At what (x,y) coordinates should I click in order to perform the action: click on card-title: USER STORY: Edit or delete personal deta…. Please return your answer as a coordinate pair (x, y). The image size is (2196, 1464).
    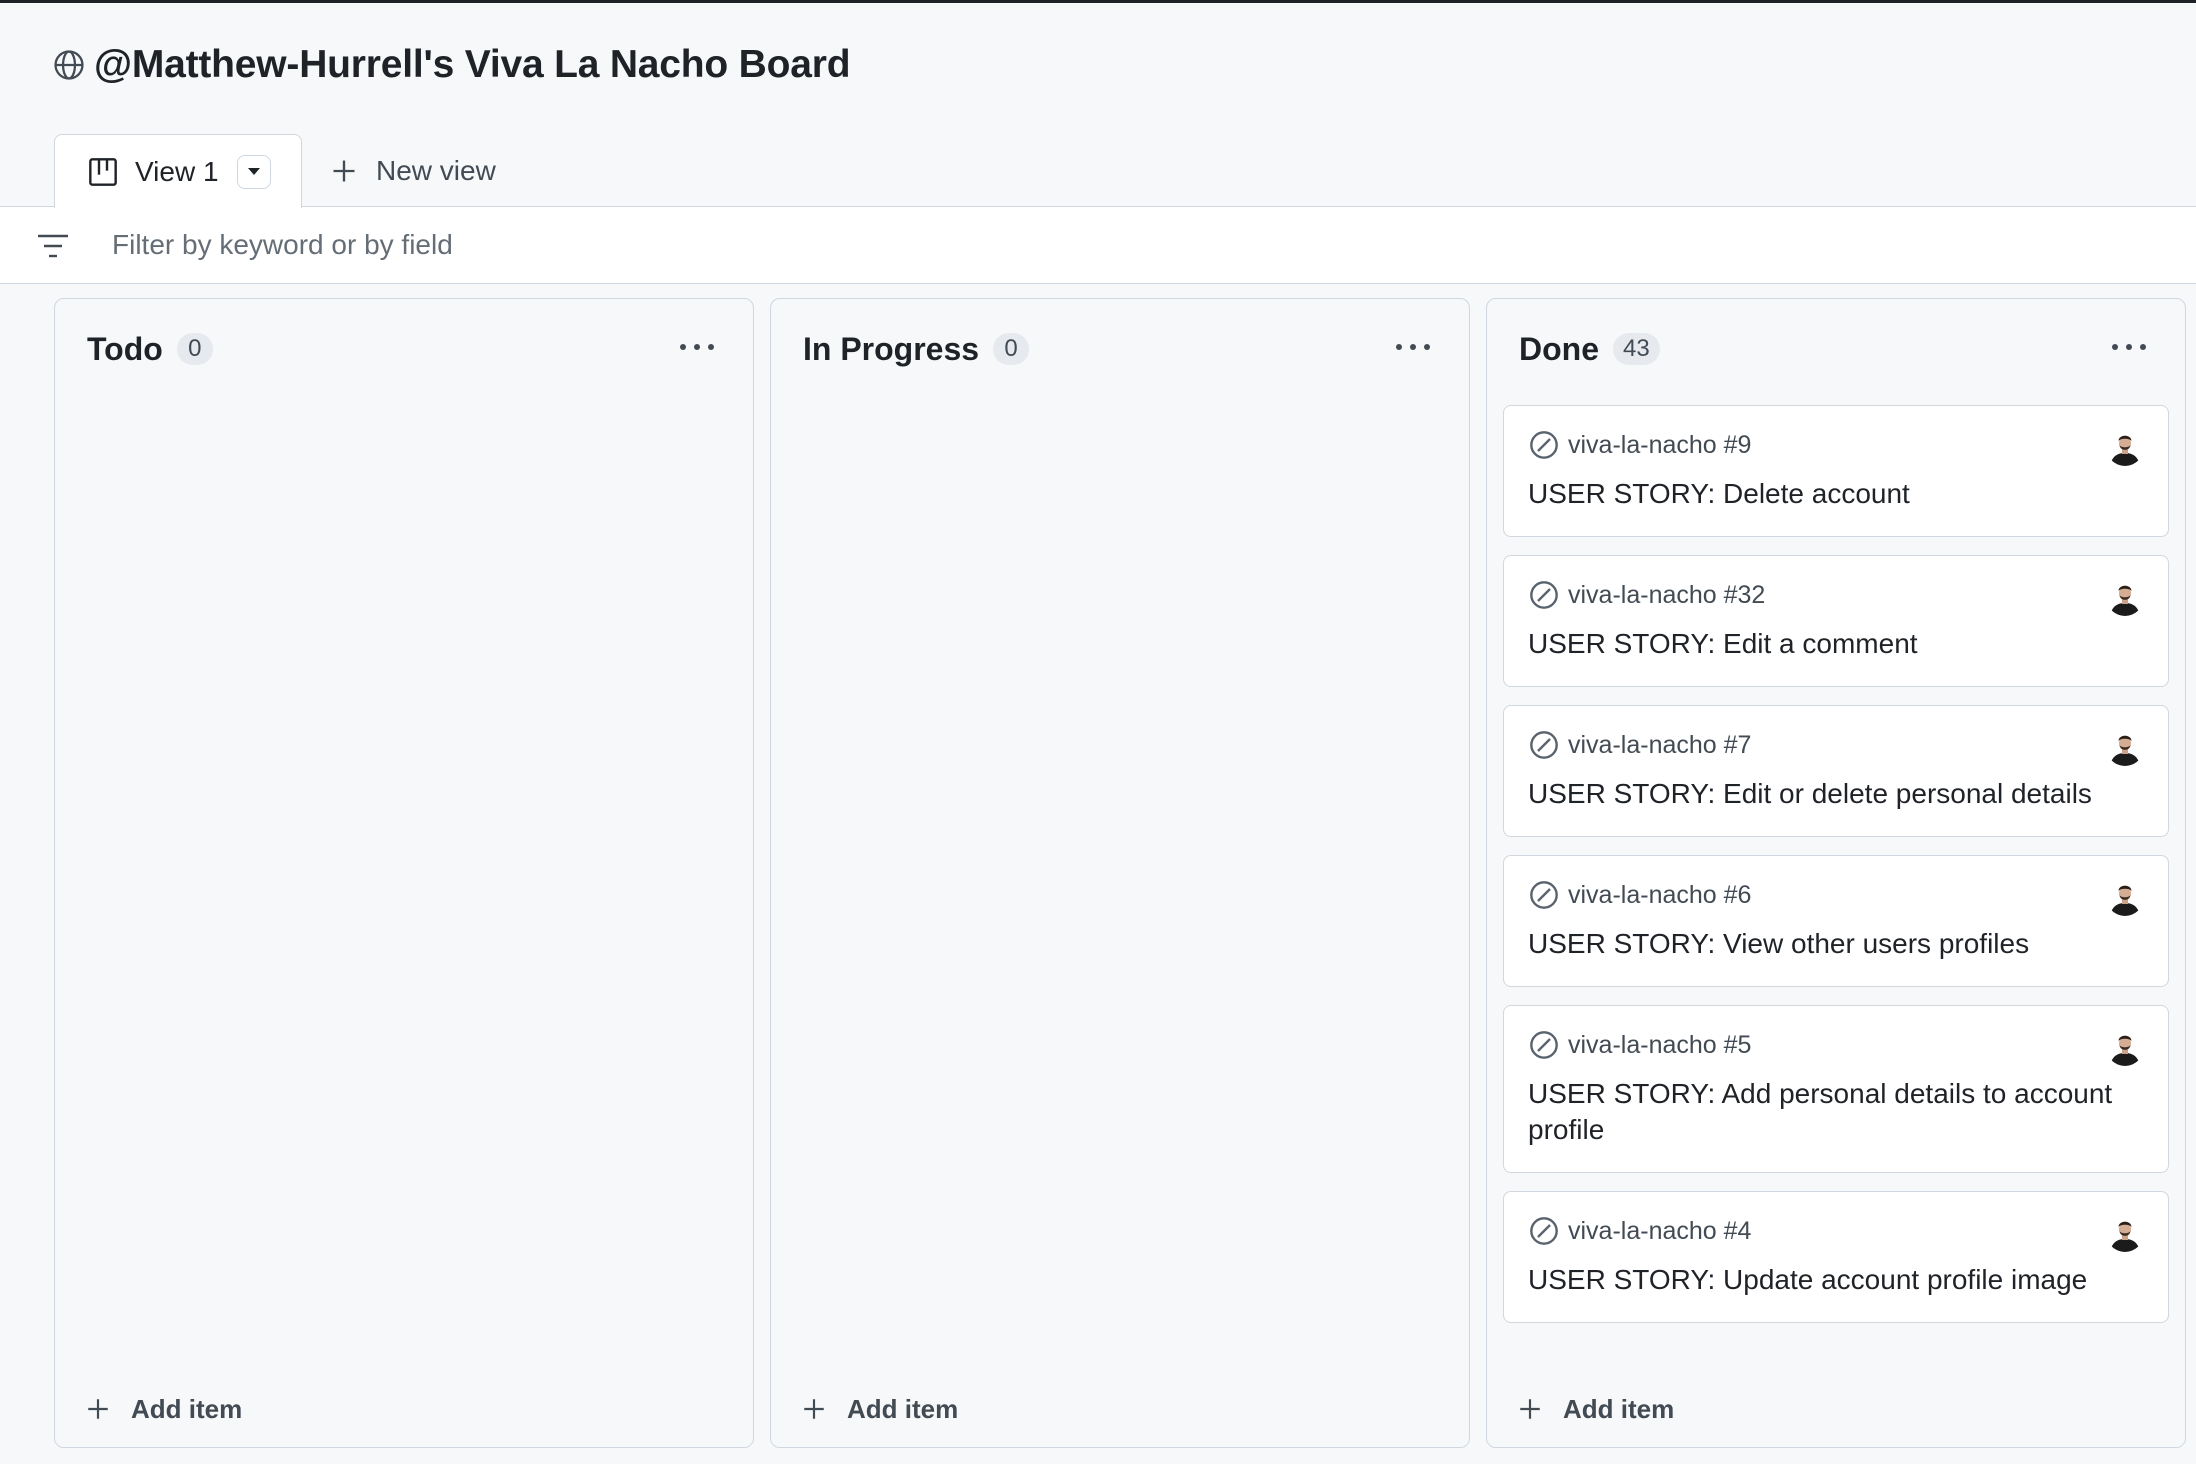
    Looking at the image, I should click on (1836, 794).